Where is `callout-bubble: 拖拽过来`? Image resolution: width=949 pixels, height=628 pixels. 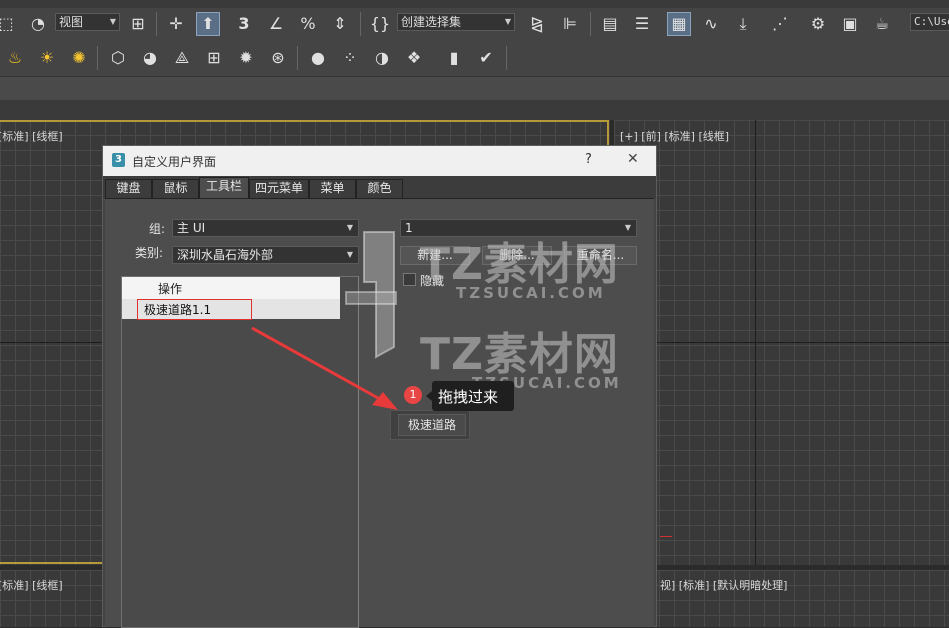
callout-bubble: 拖拽过来 is located at coordinates (470, 396).